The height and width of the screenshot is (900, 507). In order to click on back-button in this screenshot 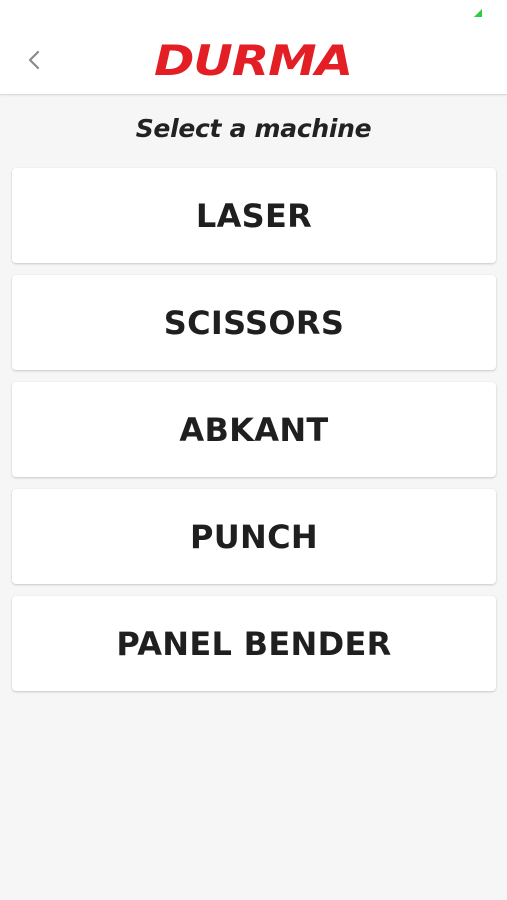, I will do `click(34, 60)`.